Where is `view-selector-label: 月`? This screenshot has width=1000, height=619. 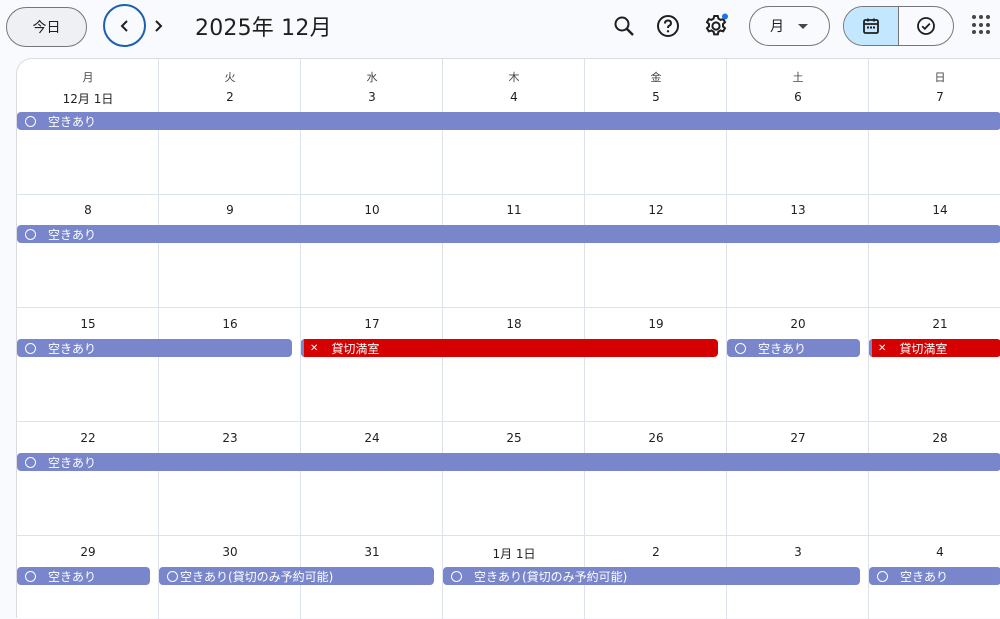 view-selector-label: 月 is located at coordinates (777, 27).